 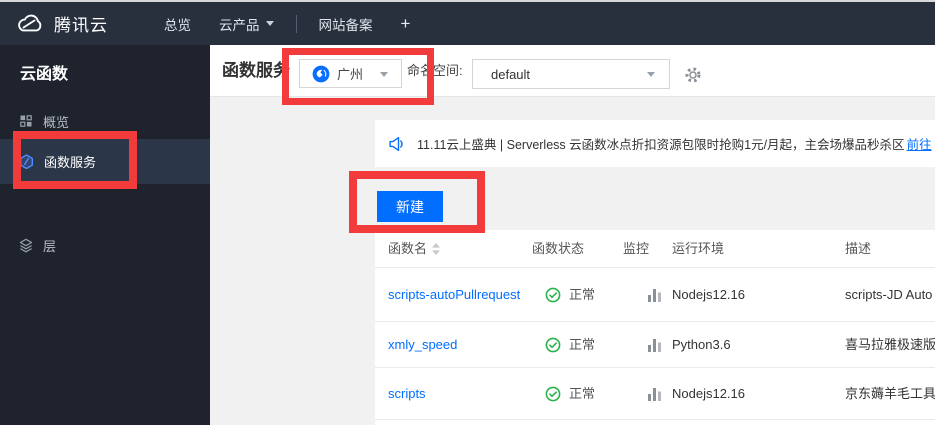 I want to click on nav-cloud-products-label: 云产品, so click(x=239, y=25).